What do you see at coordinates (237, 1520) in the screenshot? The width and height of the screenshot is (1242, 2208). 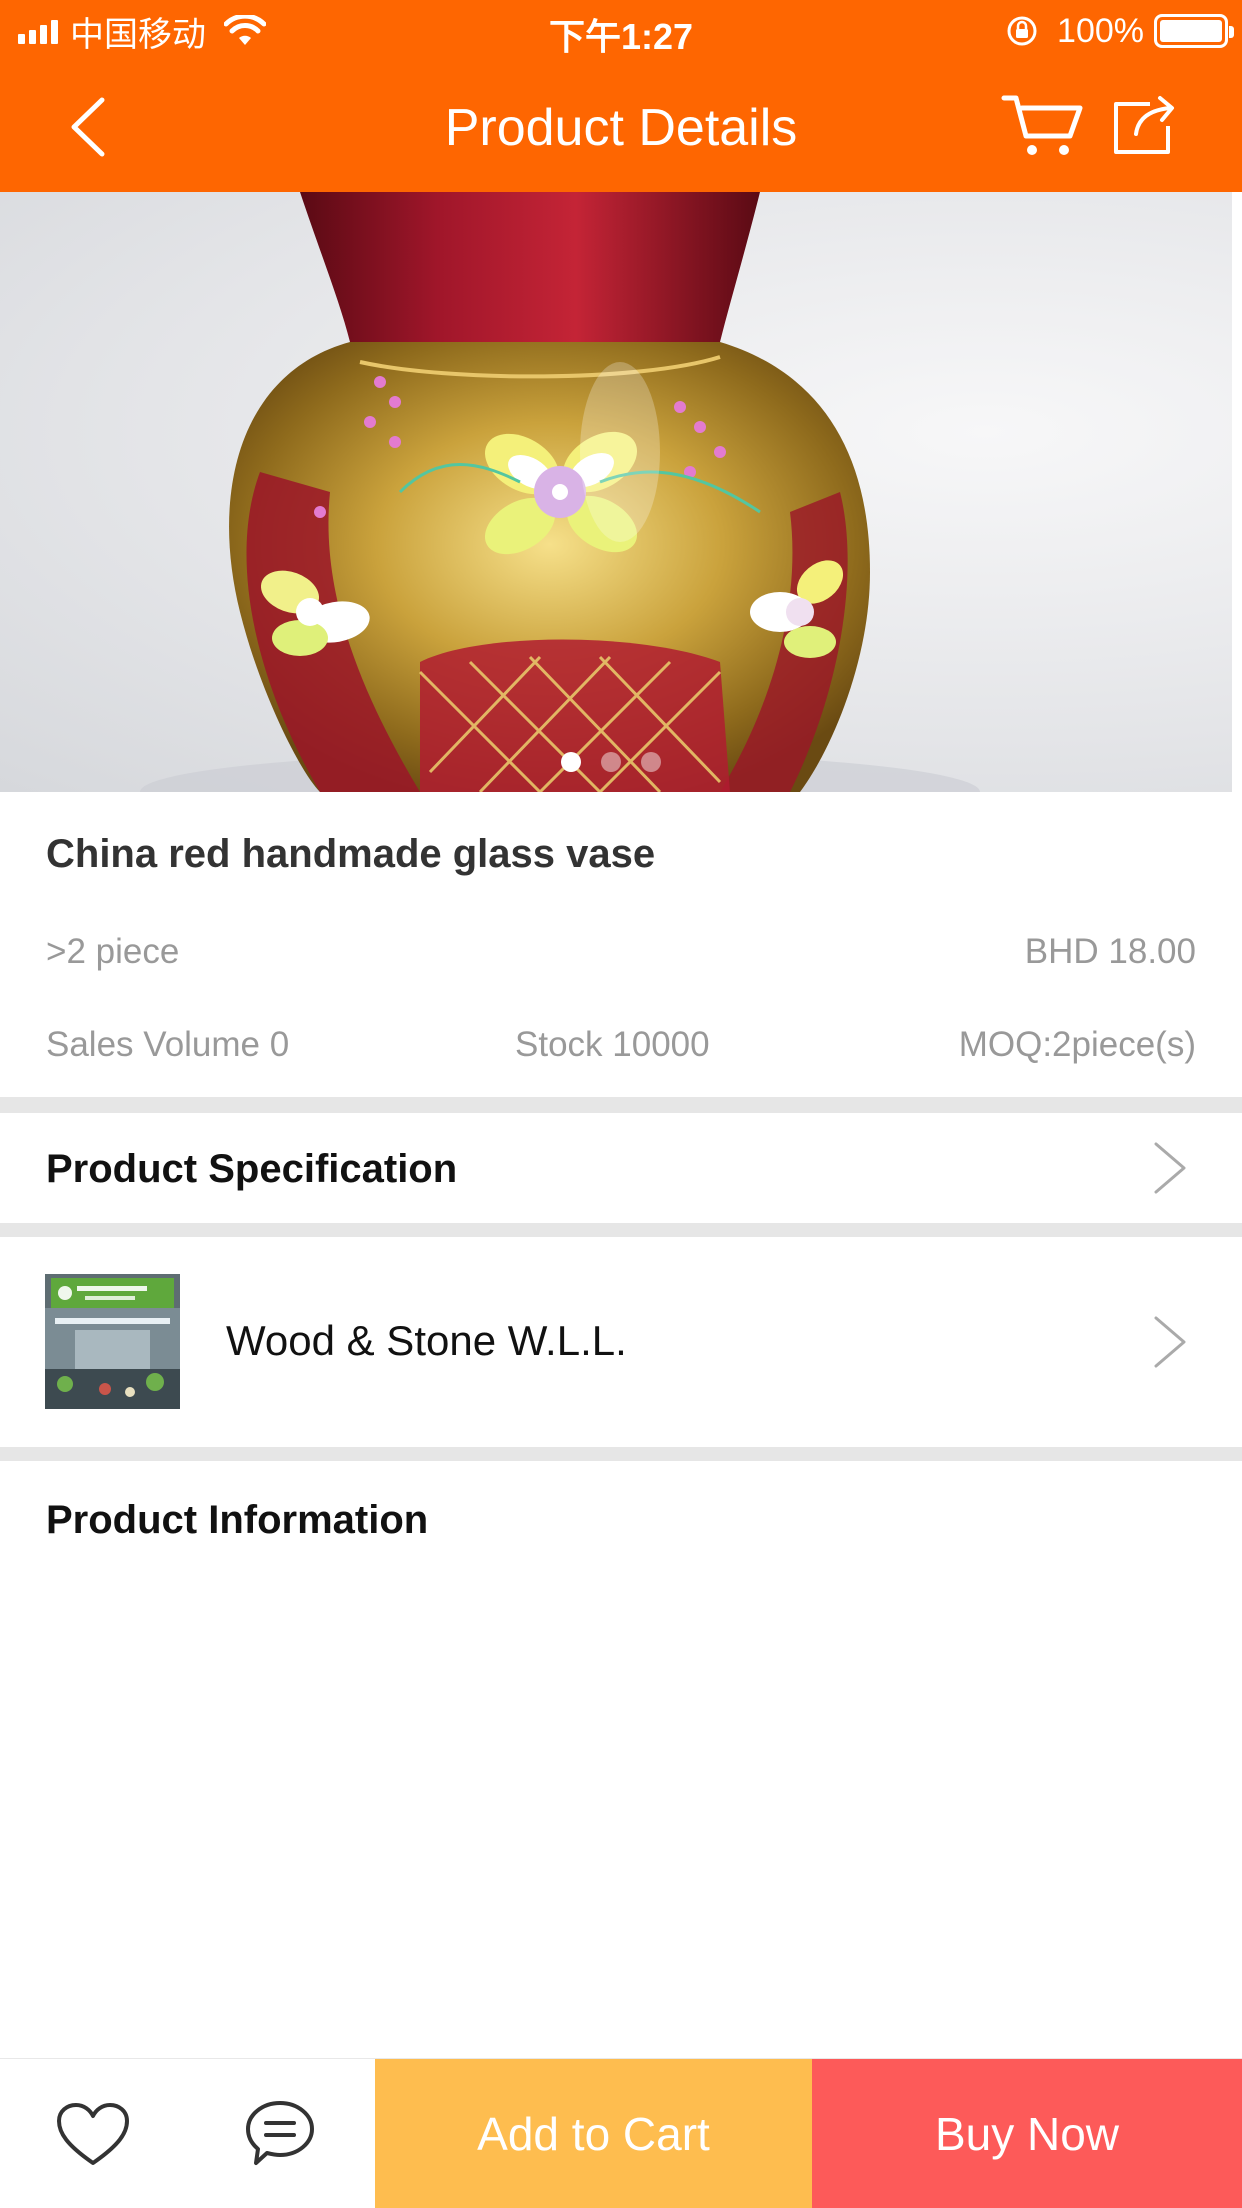 I see `product-information-heading: Product Information` at bounding box center [237, 1520].